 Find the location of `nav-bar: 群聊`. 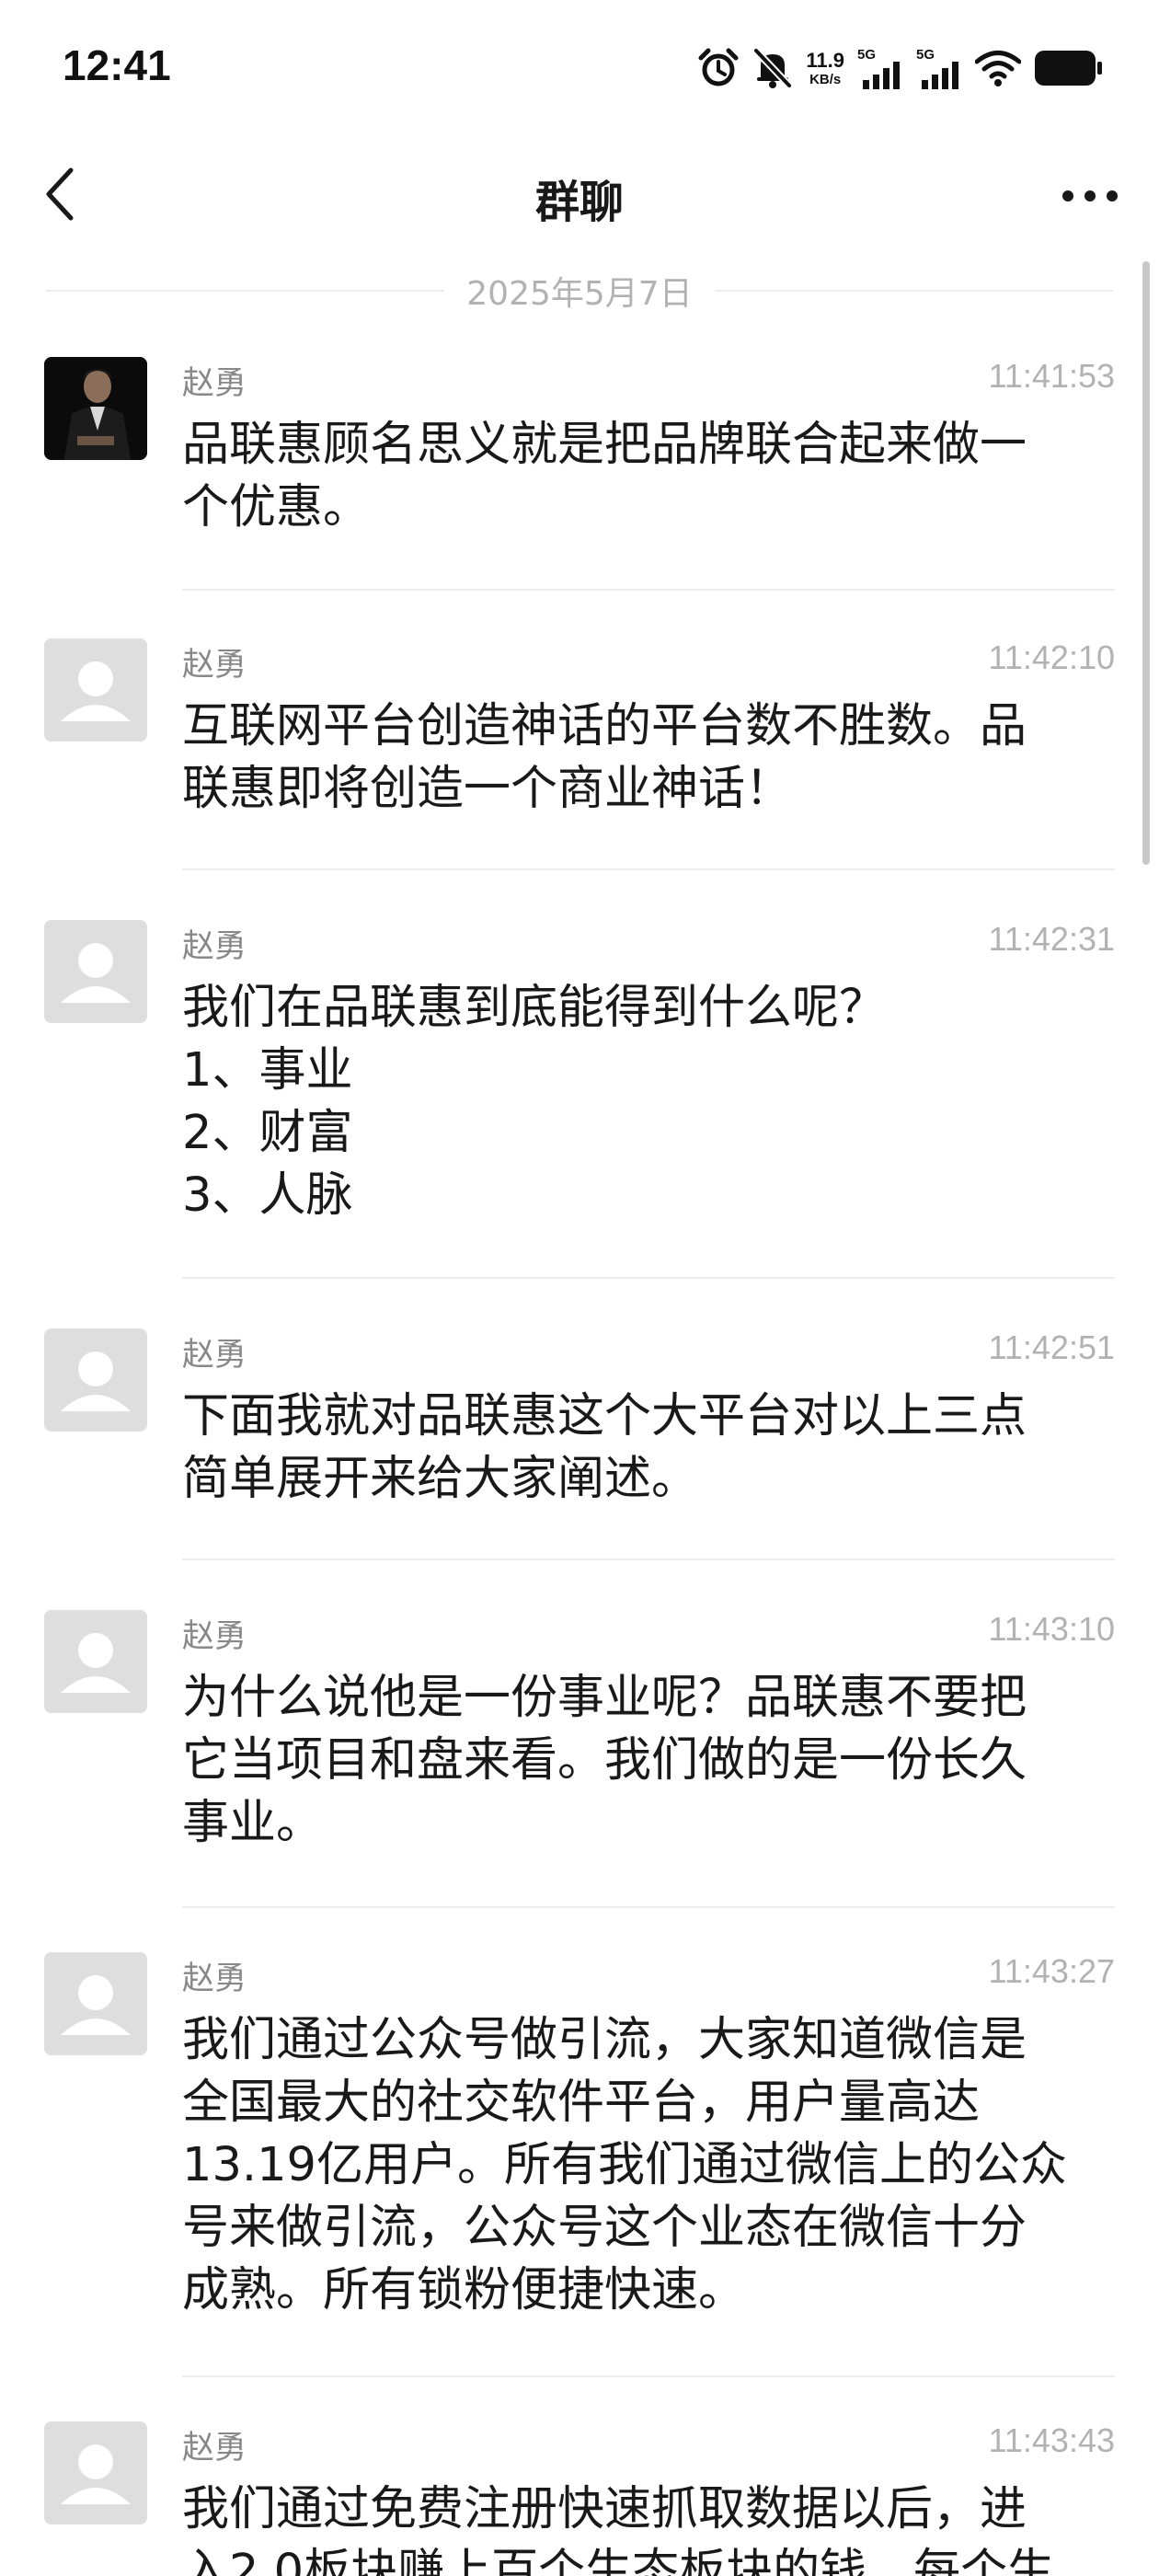

nav-bar: 群聊 is located at coordinates (579, 193).